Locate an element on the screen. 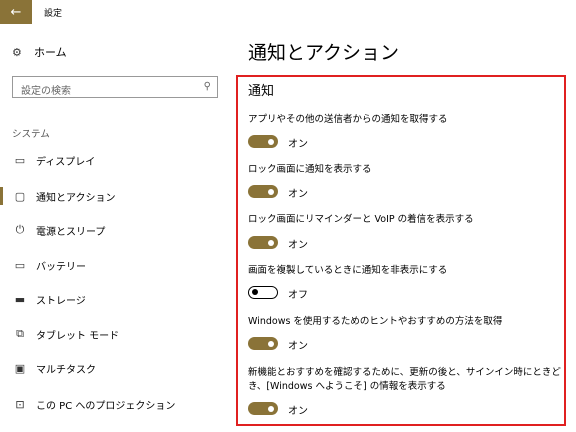 Image resolution: width=576 pixels, height=432 pixels. sidebar-item-battery: ▭ バッテリー is located at coordinates (49, 265).